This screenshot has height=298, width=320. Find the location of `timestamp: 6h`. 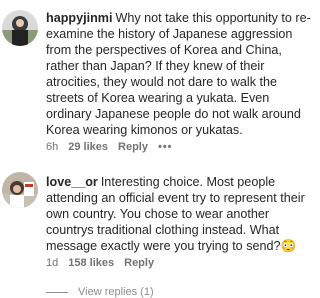

timestamp: 6h is located at coordinates (52, 147).